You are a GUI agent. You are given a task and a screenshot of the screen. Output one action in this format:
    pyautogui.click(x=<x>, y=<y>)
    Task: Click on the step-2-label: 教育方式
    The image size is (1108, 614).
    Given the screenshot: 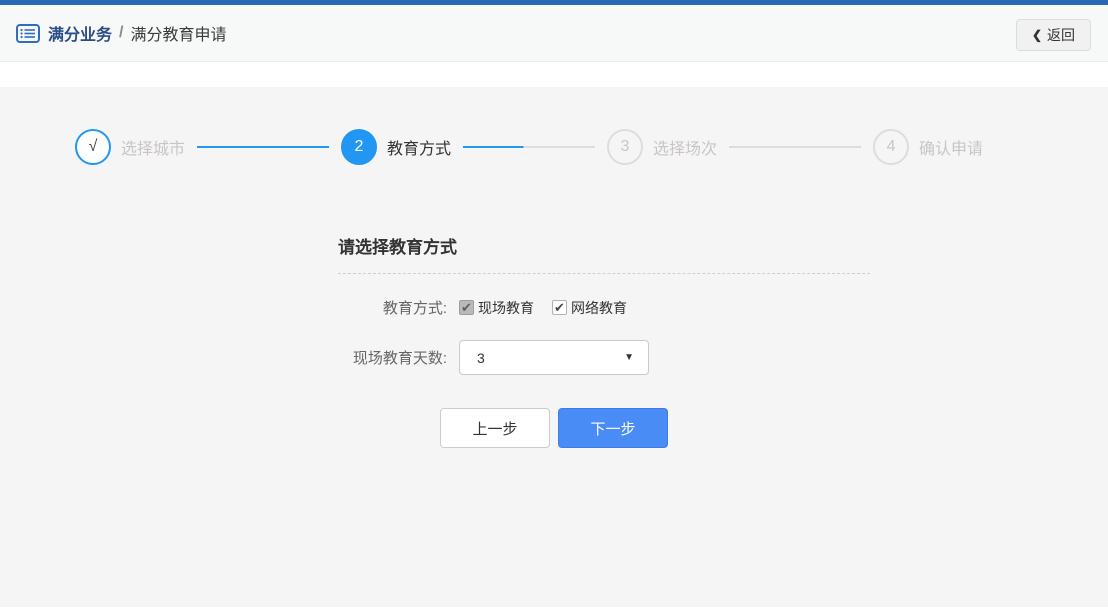 What is the action you would take?
    pyautogui.click(x=418, y=149)
    